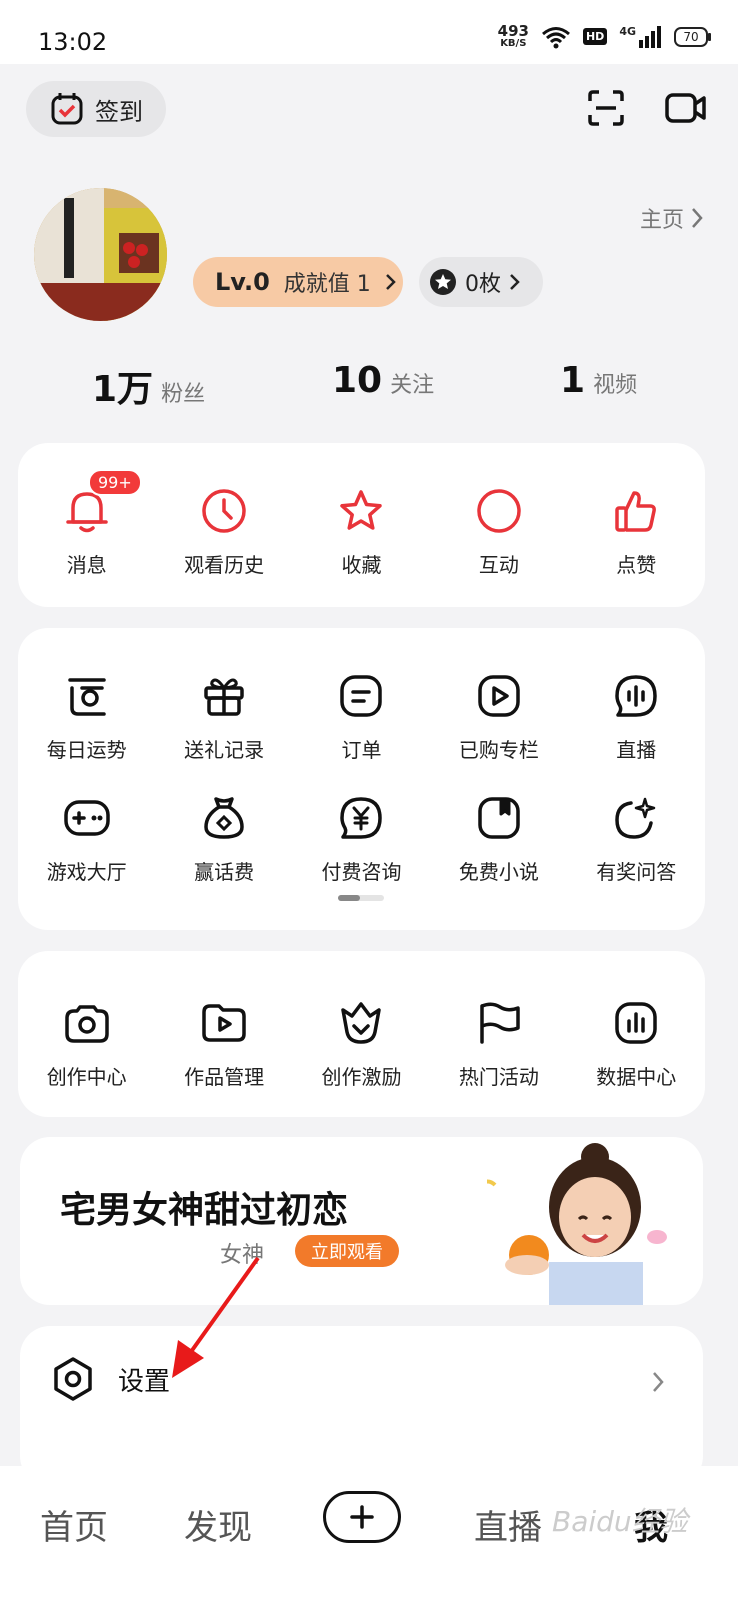  I want to click on achievement-label: 成就值 1, so click(327, 284).